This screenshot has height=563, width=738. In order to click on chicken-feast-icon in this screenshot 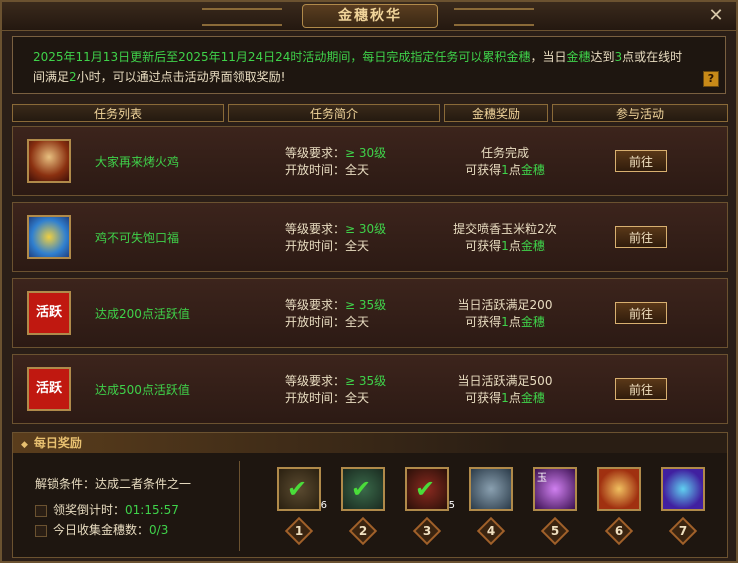, I will do `click(49, 237)`.